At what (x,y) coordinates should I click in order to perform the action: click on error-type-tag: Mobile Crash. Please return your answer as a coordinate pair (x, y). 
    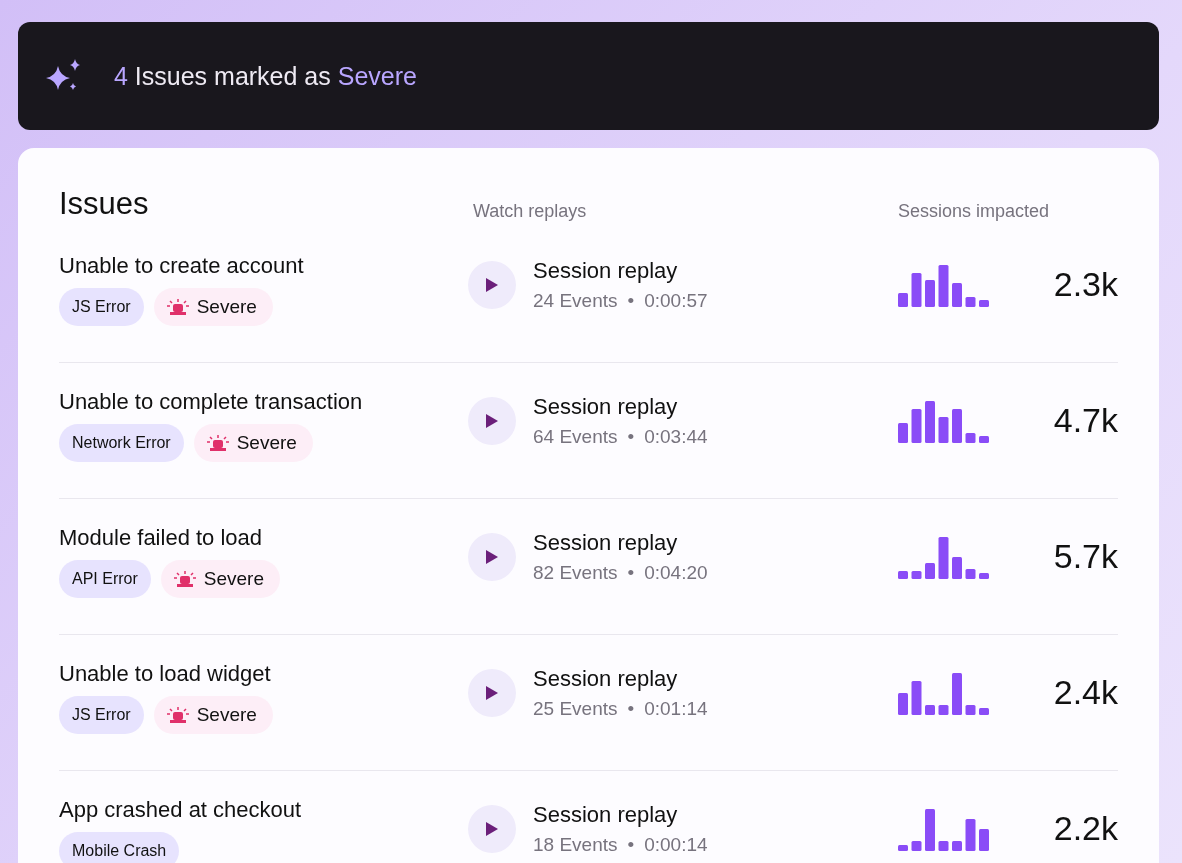
    Looking at the image, I should click on (119, 847).